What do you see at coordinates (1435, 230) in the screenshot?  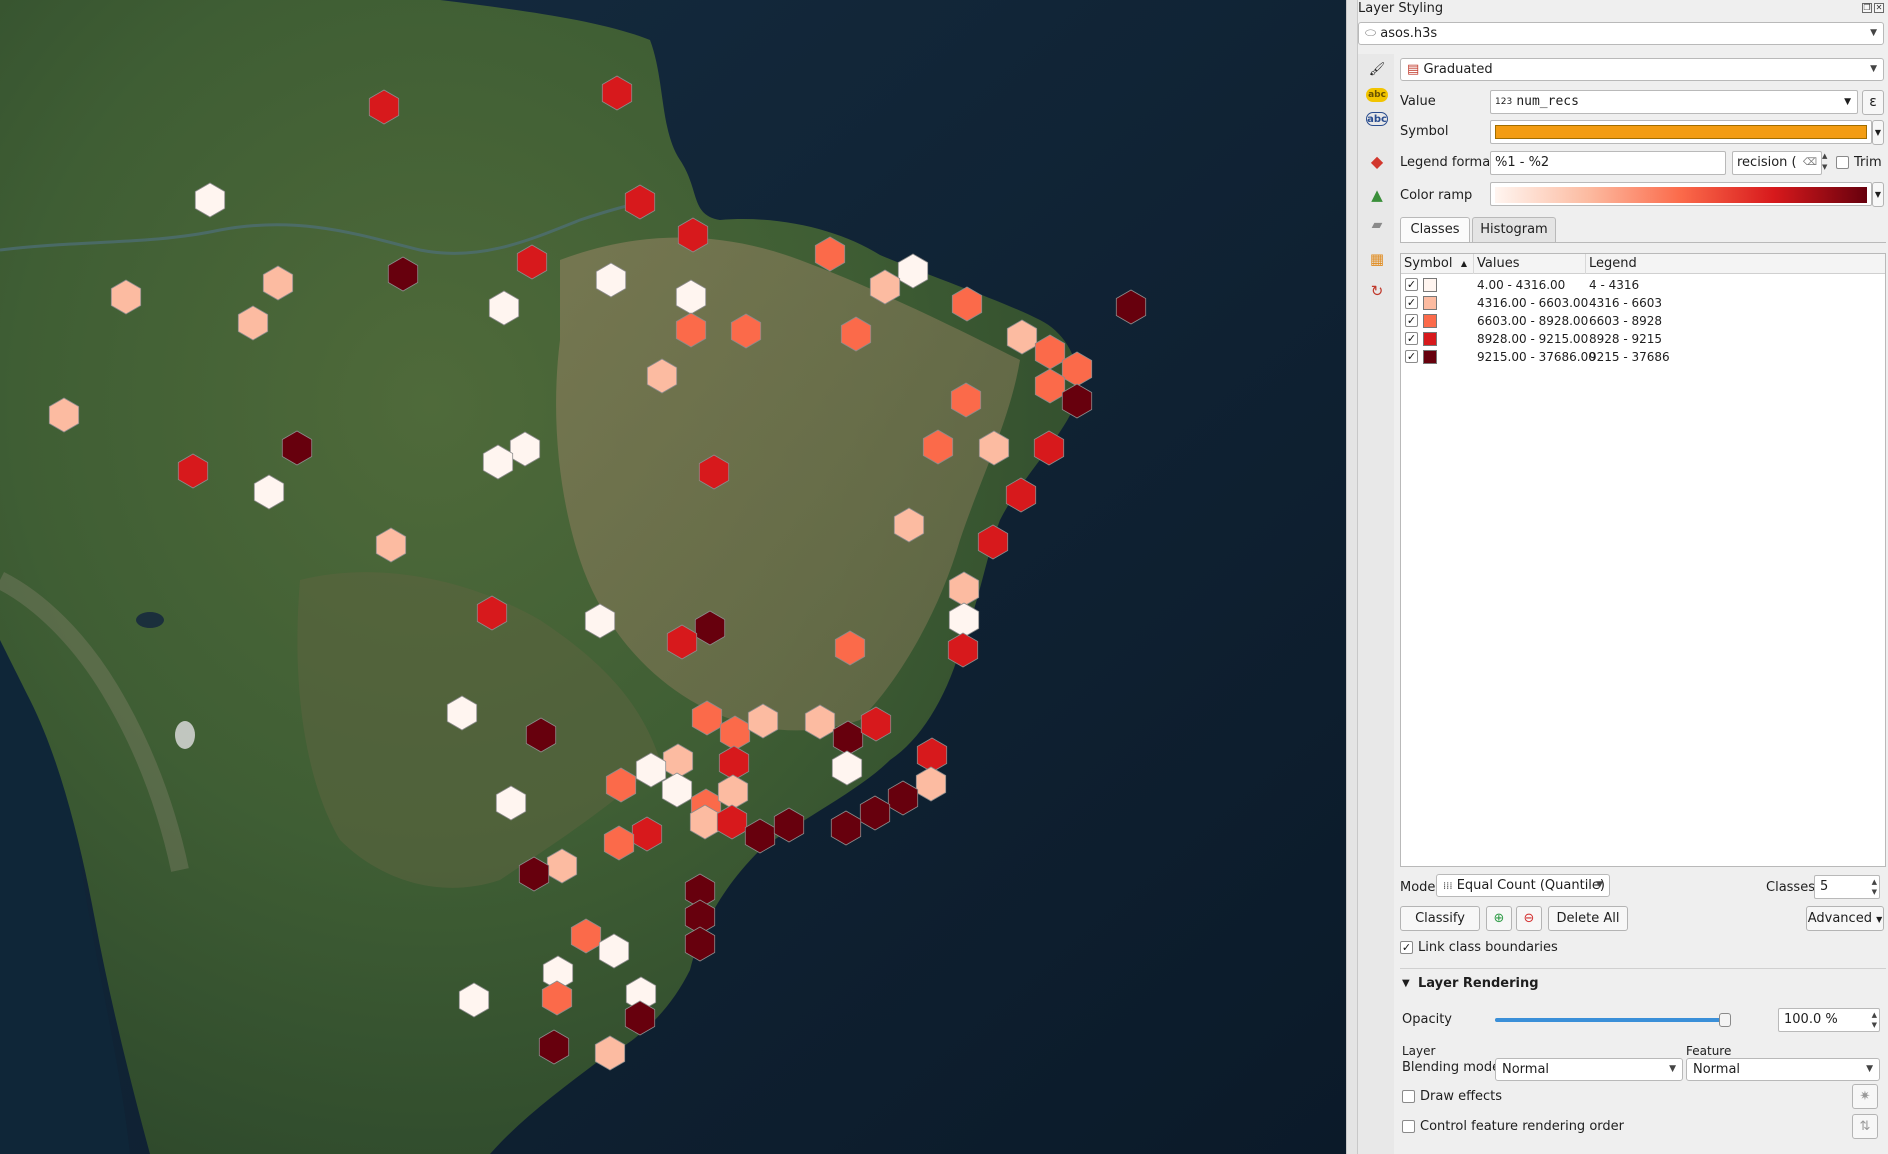 I see `tab-classes: Classes` at bounding box center [1435, 230].